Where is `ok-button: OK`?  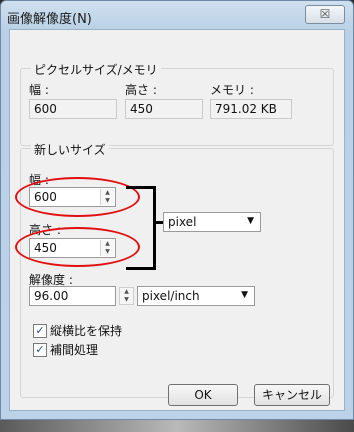
ok-button: OK is located at coordinates (203, 395).